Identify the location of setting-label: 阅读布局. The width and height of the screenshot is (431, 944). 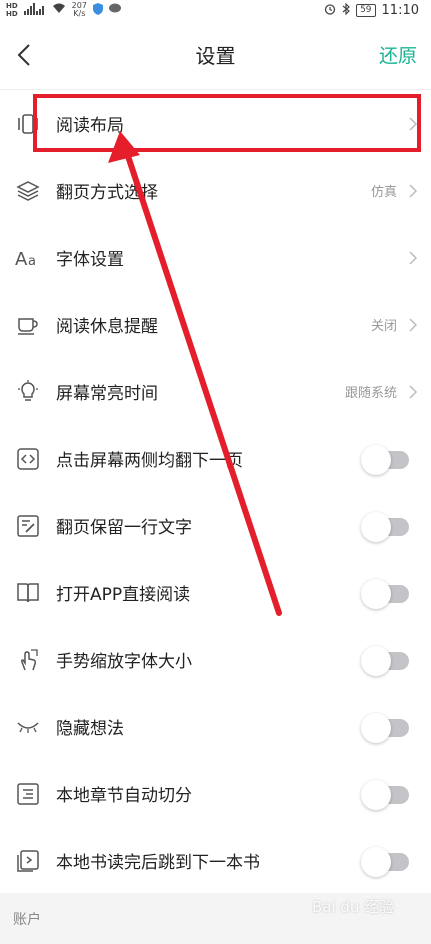
(90, 126).